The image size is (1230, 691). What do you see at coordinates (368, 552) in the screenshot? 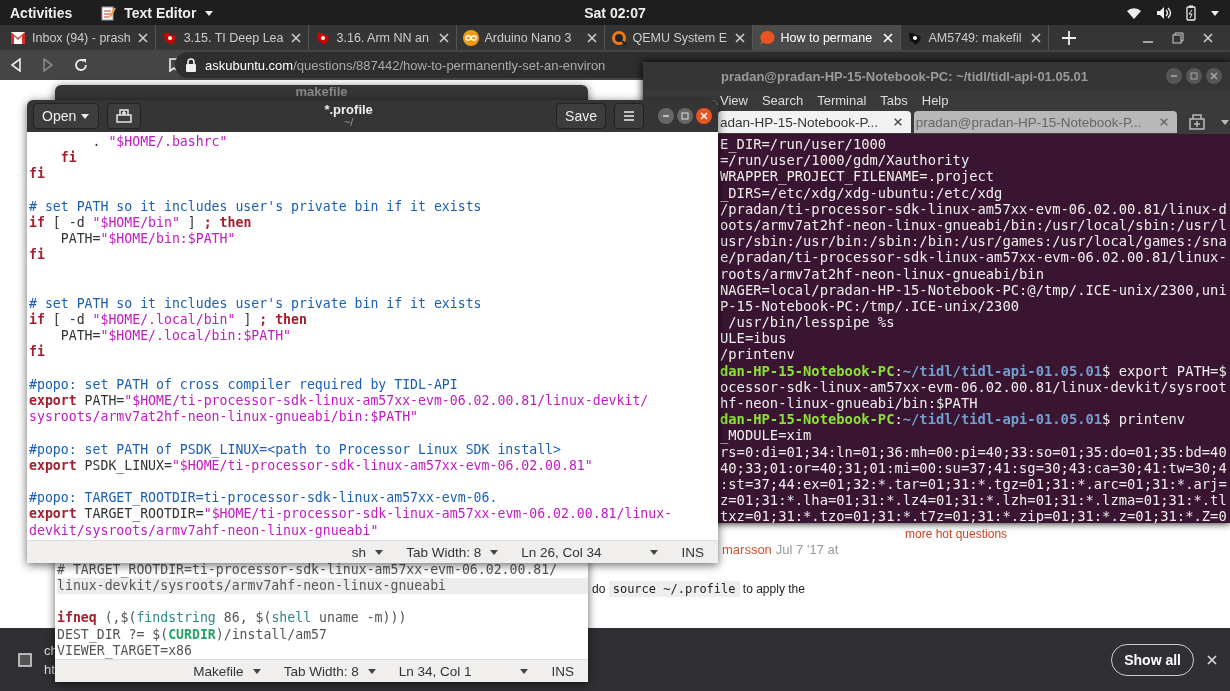
I see `language-dropdown: sh` at bounding box center [368, 552].